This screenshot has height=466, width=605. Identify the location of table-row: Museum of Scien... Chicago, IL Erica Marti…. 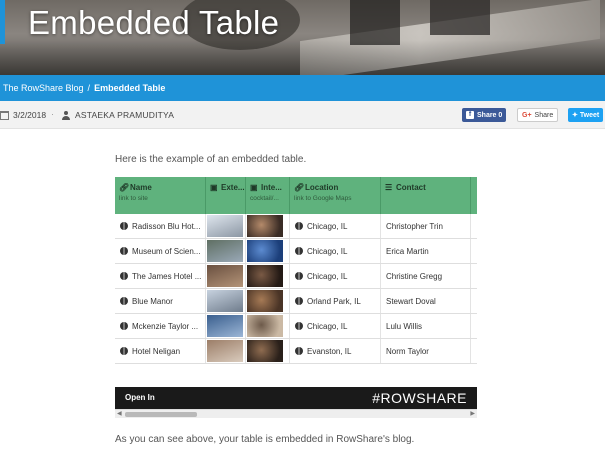
(296, 251).